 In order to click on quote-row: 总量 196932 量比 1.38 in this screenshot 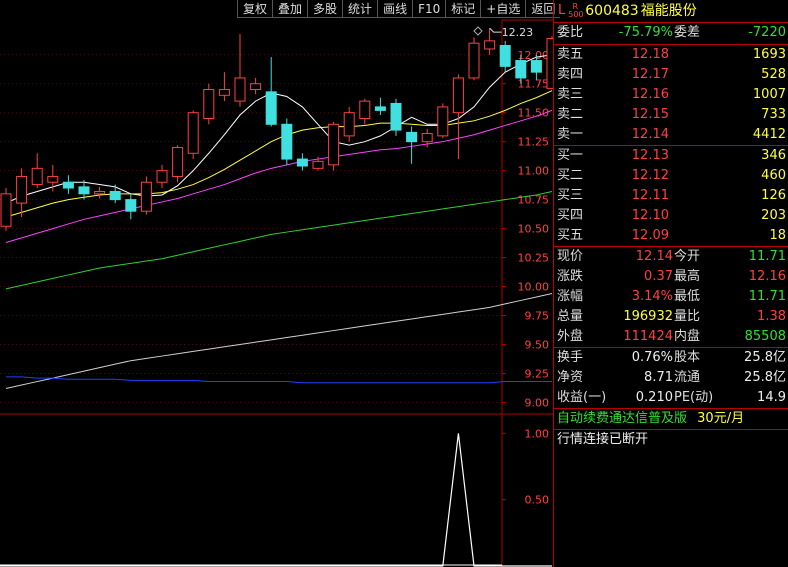, I will do `click(671, 317)`.